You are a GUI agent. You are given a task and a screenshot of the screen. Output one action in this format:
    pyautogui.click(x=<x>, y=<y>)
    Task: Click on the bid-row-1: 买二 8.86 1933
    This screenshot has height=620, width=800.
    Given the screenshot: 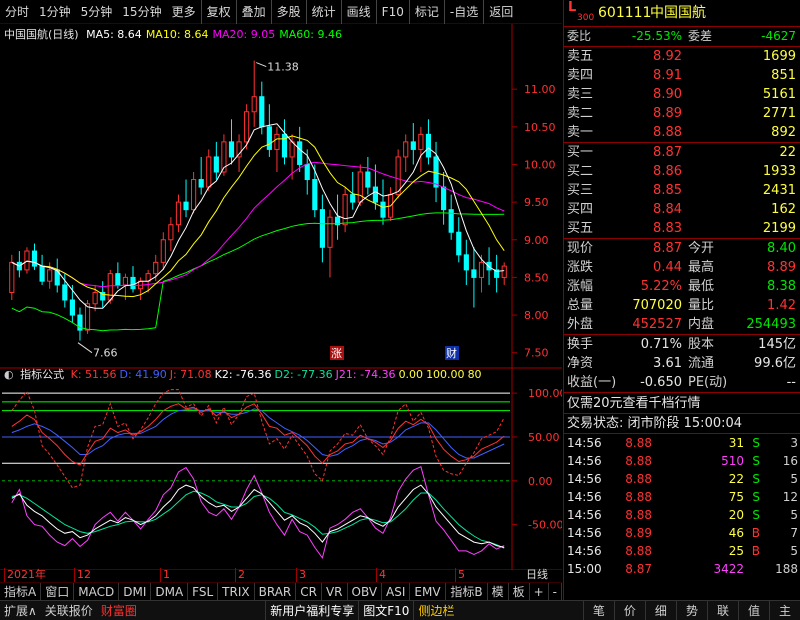 What is the action you would take?
    pyautogui.click(x=682, y=171)
    